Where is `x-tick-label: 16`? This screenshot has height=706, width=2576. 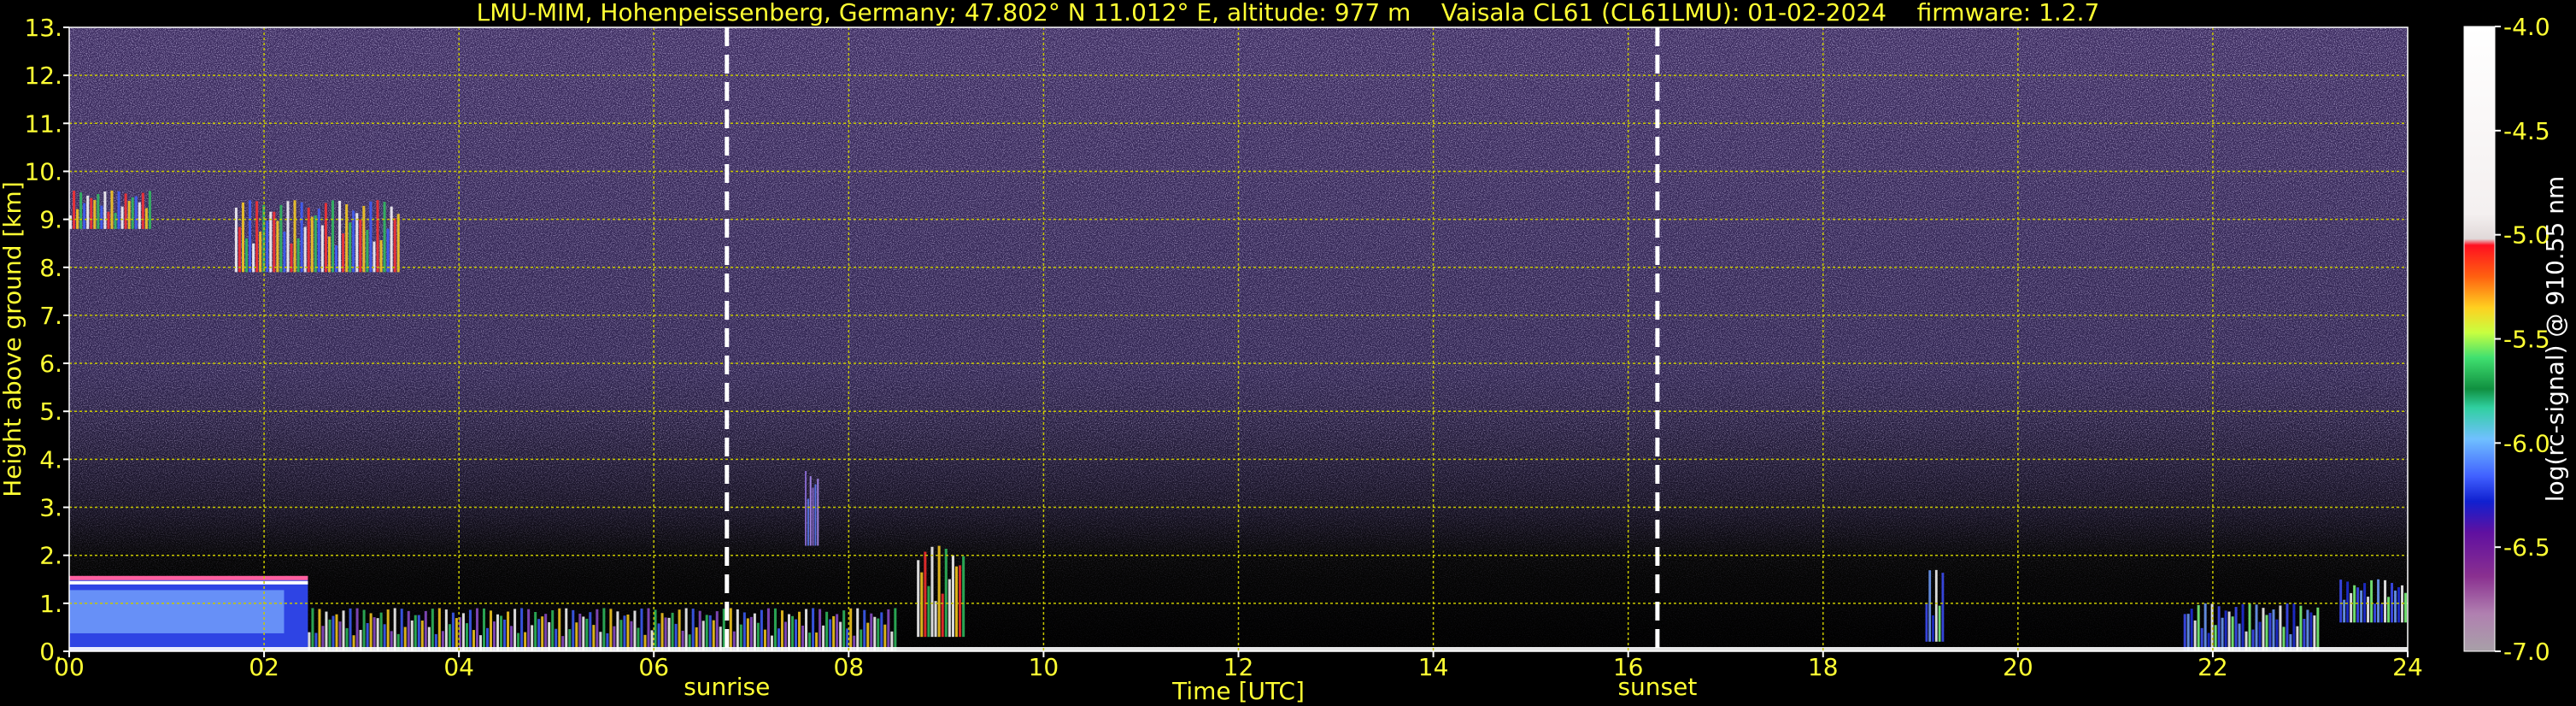
x-tick-label: 16 is located at coordinates (1628, 667).